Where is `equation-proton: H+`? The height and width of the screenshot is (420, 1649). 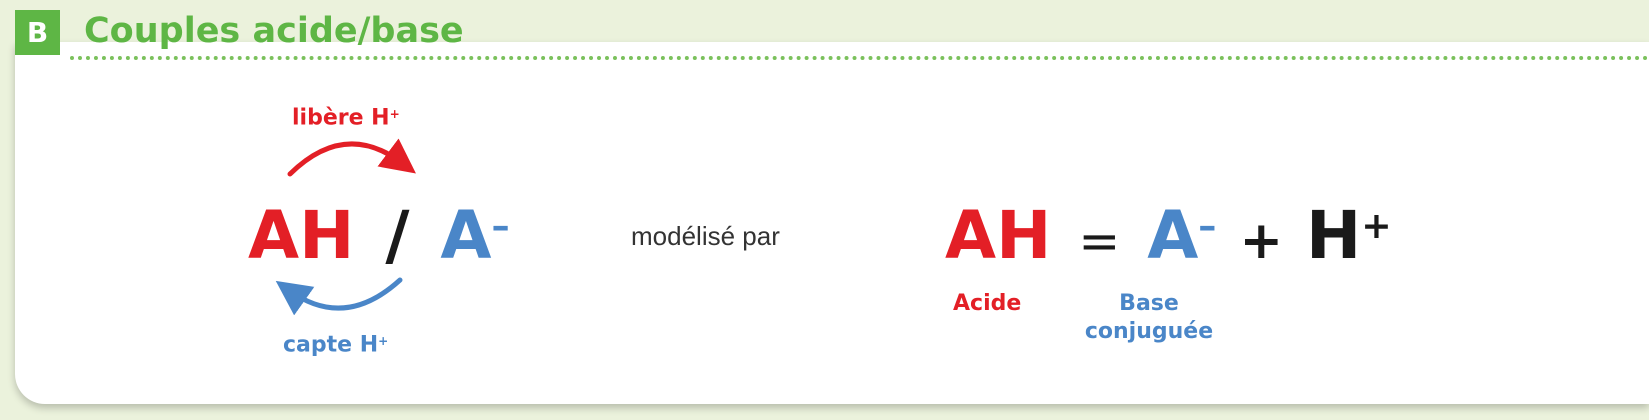 equation-proton: H+ is located at coordinates (1349, 235).